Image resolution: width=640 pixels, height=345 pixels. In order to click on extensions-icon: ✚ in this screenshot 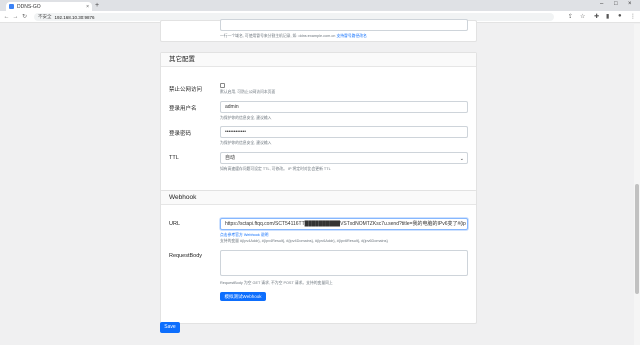, I will do `click(596, 16)`.